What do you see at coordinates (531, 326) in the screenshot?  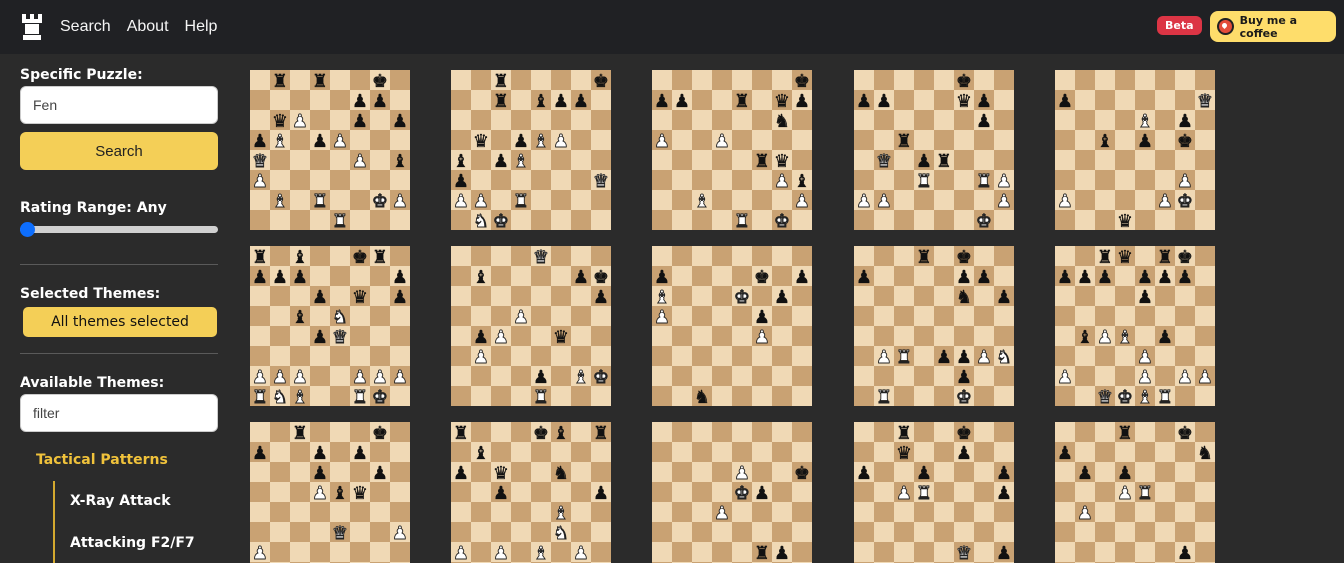 I see `puzzle-board: ♛ ♝ ♟ ♚ ♟ ♟ ♟ ♟ ♛ ♟ ♟ ♝ ♚ ♜` at bounding box center [531, 326].